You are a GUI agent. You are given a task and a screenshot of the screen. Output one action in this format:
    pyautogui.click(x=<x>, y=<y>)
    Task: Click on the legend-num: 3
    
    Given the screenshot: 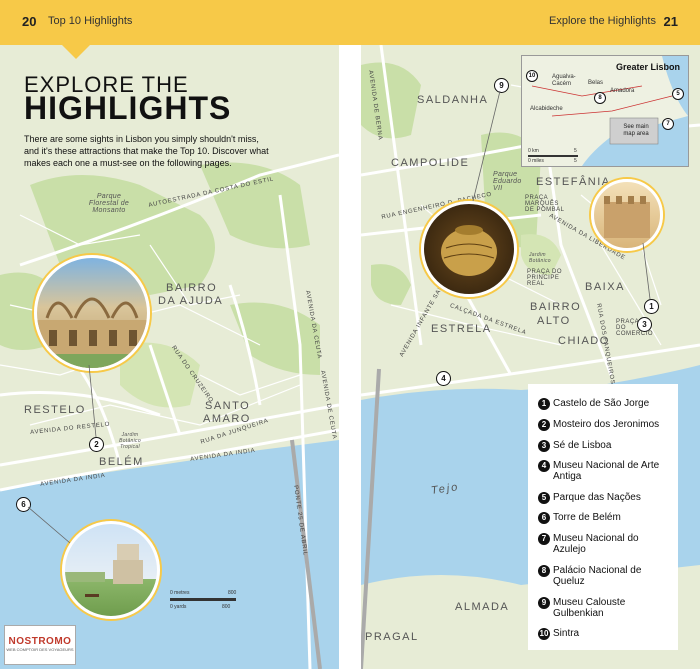 What is the action you would take?
    pyautogui.click(x=544, y=446)
    